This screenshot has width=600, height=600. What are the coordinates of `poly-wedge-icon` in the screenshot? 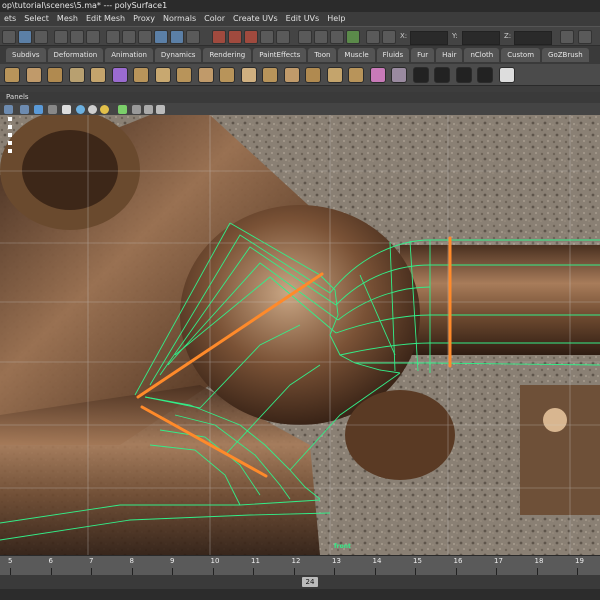 It's located at (227, 75).